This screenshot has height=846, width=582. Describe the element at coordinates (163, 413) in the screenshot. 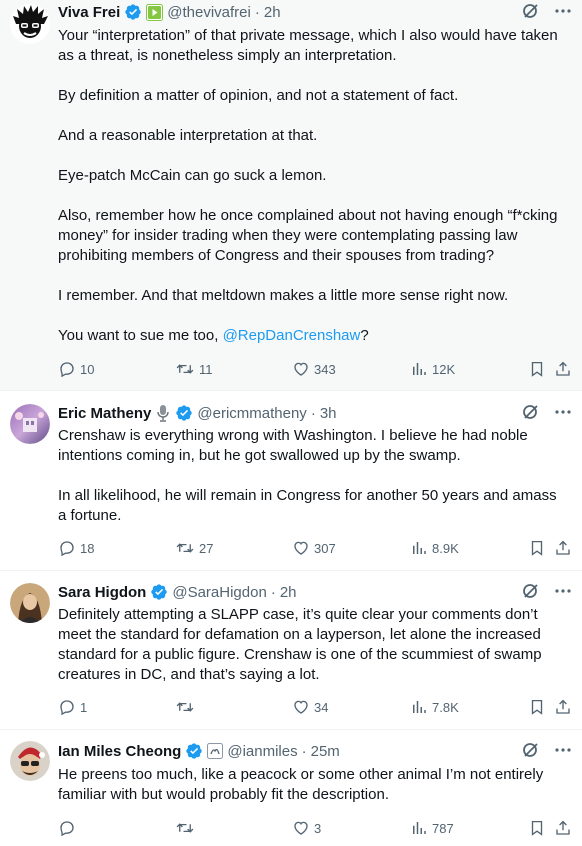

I see `microphone-emoji-icon` at that location.